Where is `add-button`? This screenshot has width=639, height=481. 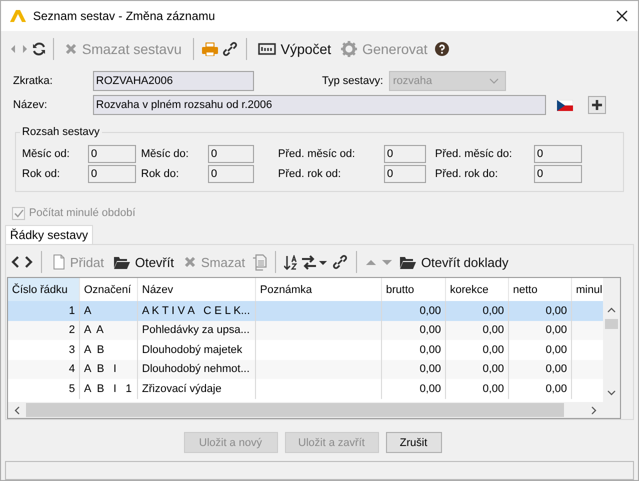
add-button is located at coordinates (597, 105).